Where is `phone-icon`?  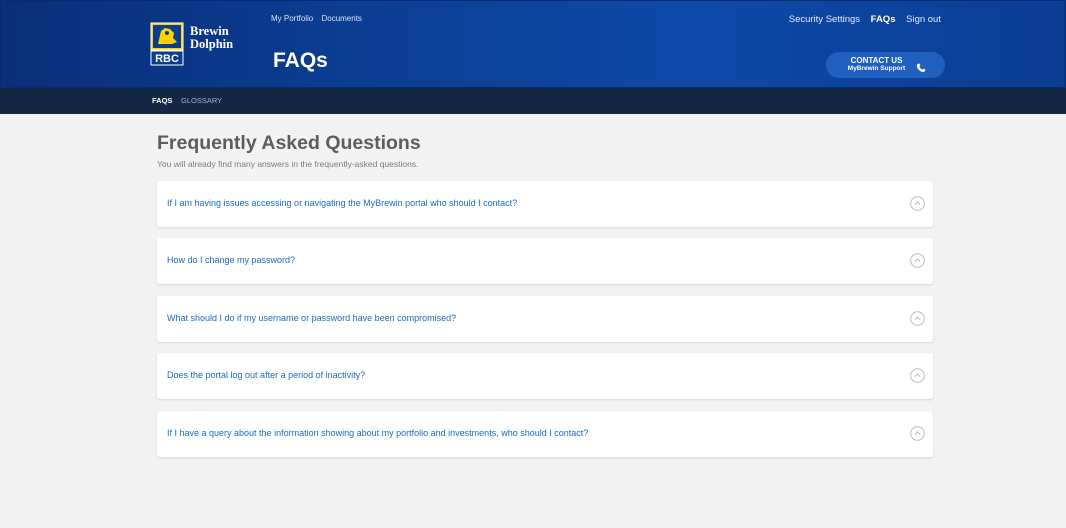 phone-icon is located at coordinates (921, 66).